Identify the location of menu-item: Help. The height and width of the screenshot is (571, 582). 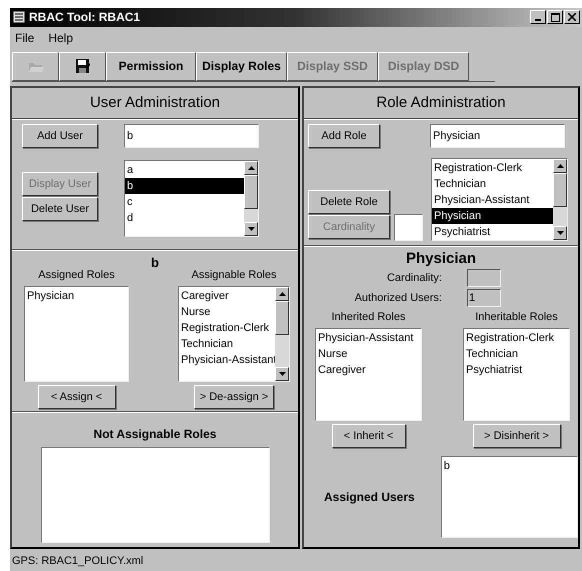
(61, 37).